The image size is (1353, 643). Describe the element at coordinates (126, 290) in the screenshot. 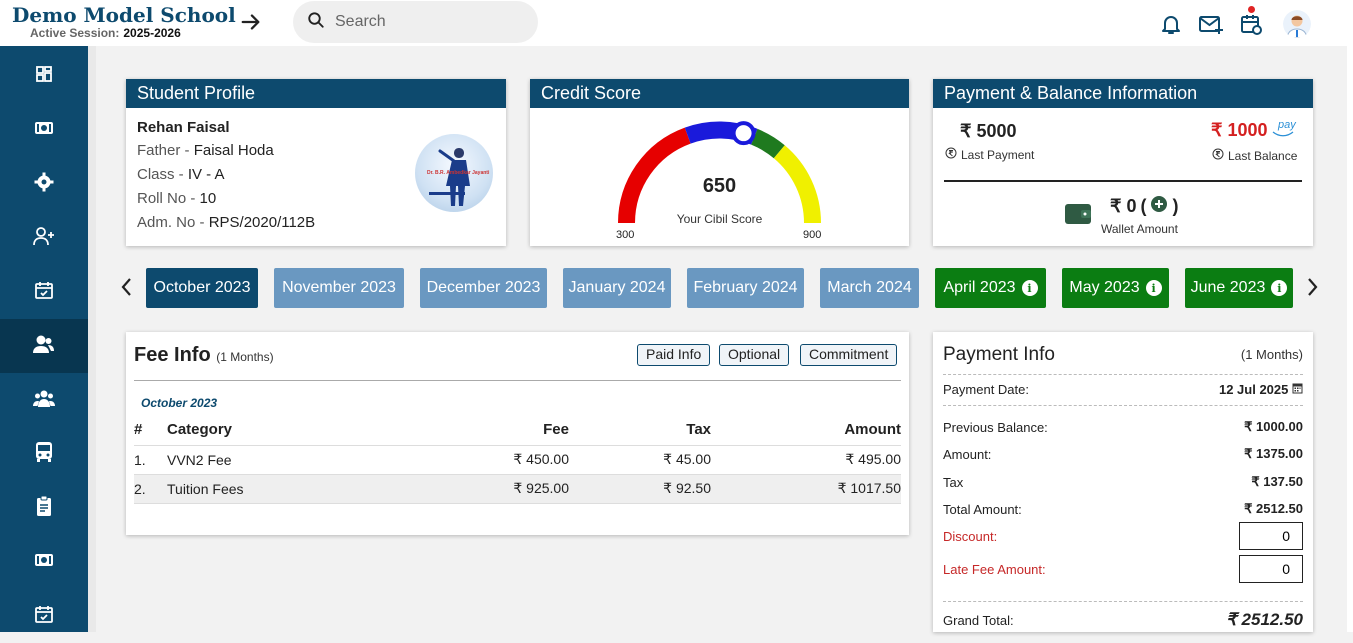

I see `chevron-left-icon` at that location.